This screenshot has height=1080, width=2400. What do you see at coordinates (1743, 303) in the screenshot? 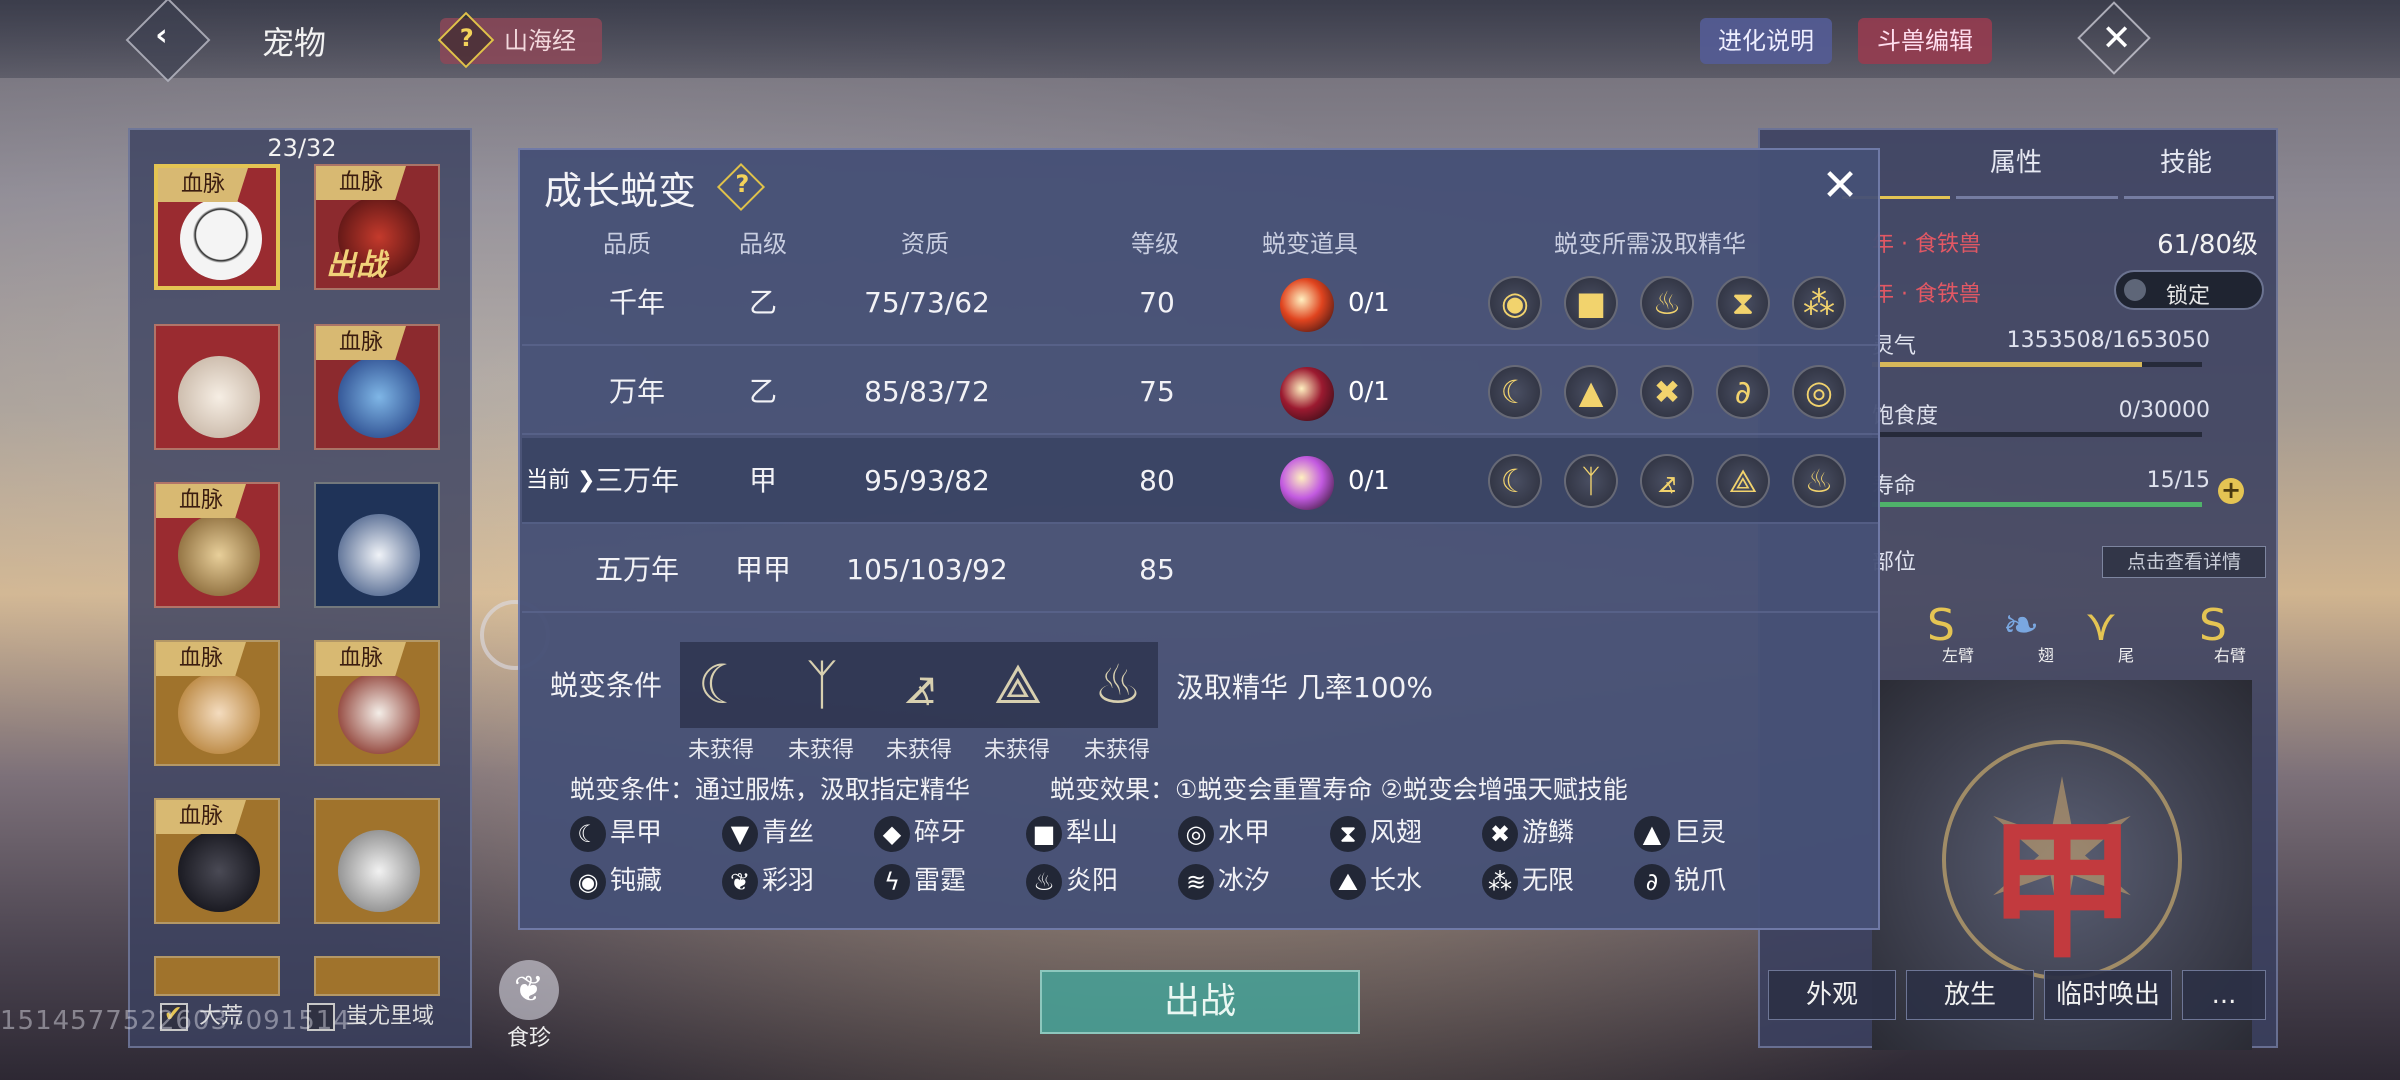
I see `hourglass-essence-icon: ⧗` at bounding box center [1743, 303].